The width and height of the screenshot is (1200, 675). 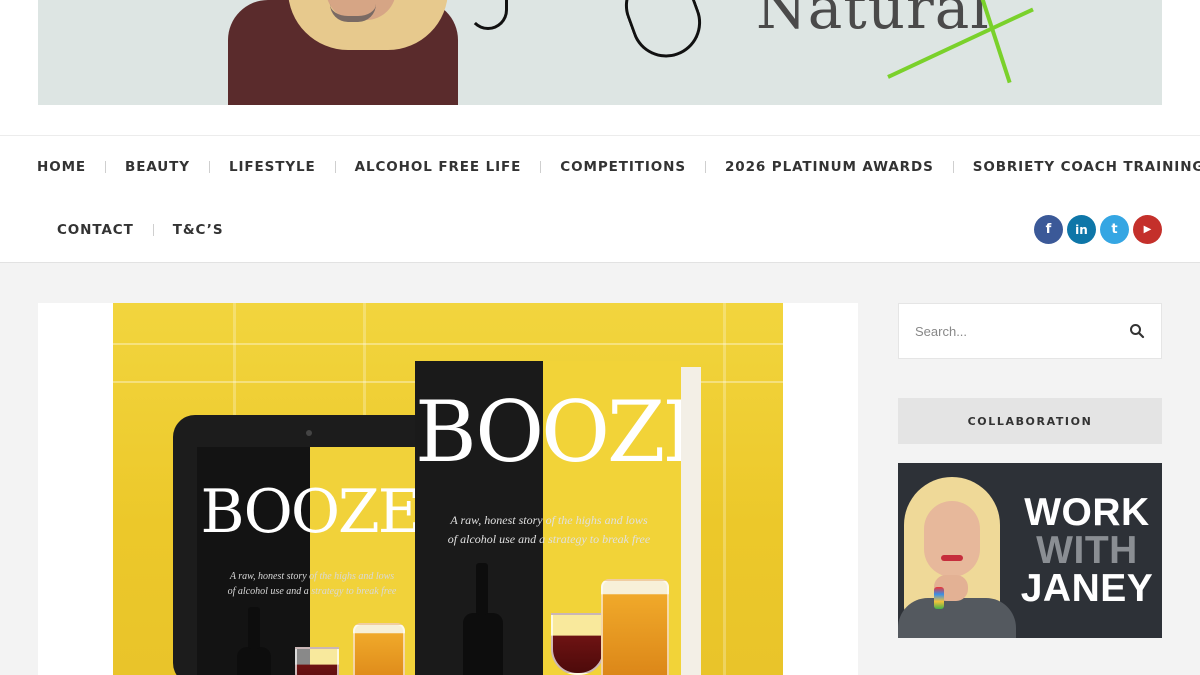 I want to click on nav-item-home: HOME, so click(x=61, y=167).